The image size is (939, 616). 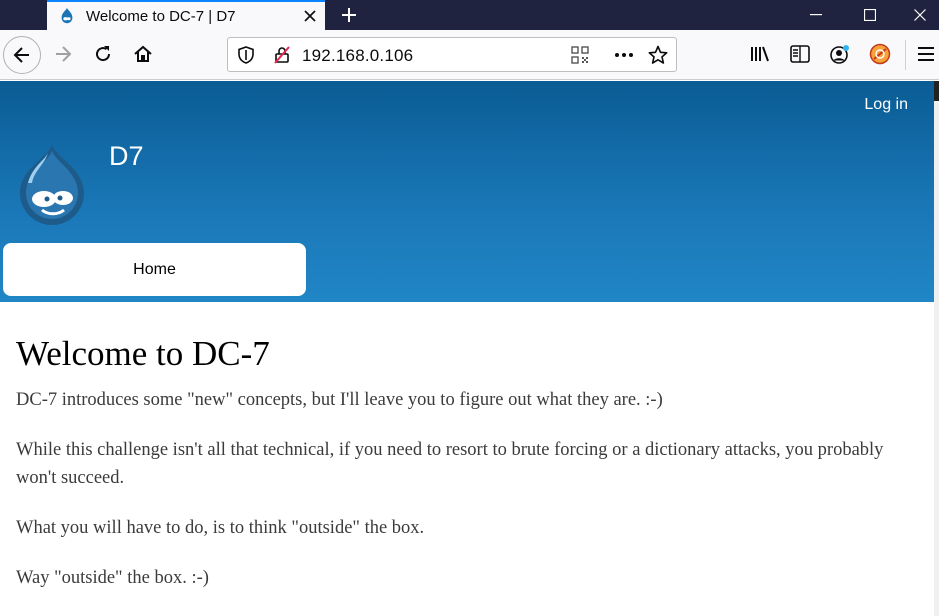 I want to click on star-icon, so click(x=658, y=55).